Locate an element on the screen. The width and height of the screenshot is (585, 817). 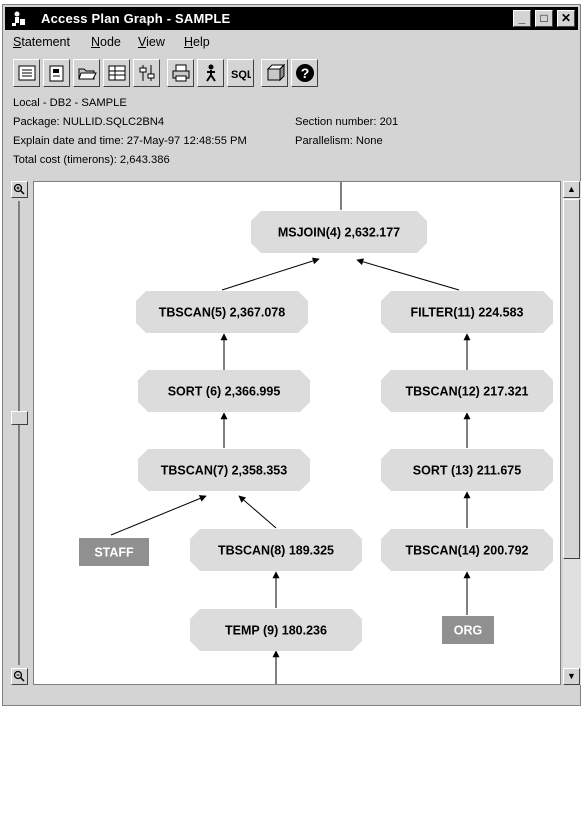
plan-node-label: SORT (6) 2,366.995 is located at coordinates (224, 392).